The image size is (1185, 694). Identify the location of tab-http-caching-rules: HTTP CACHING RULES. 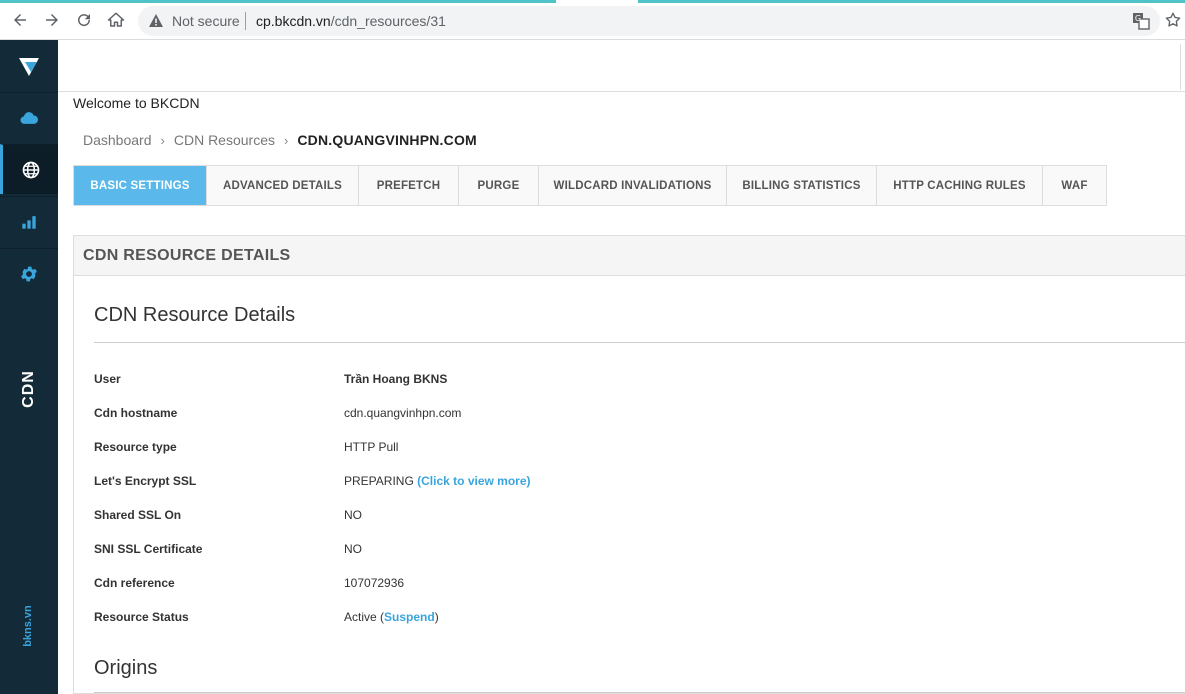
(960, 185).